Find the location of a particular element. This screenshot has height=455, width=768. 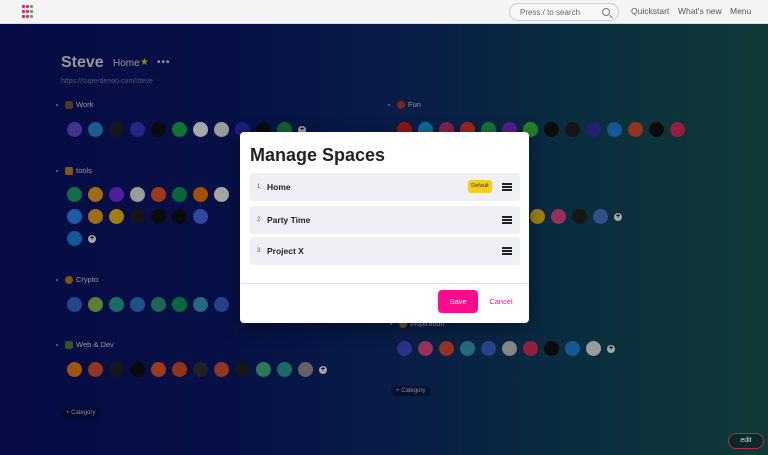

space-row: 1 Home Default is located at coordinates (385, 187).